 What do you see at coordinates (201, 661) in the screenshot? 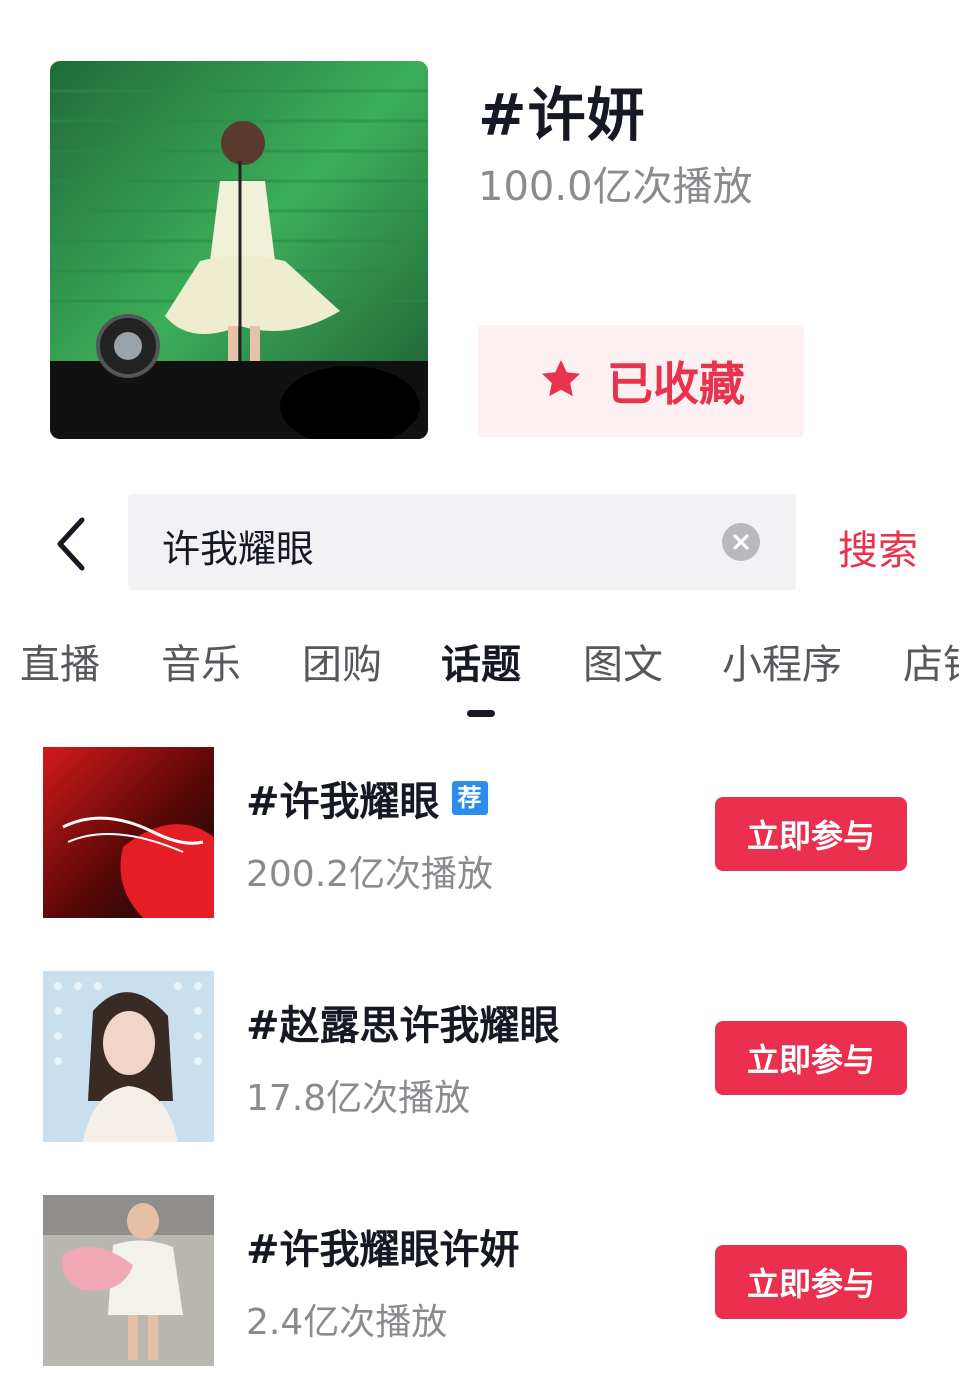
I see `tab-music: 音乐` at bounding box center [201, 661].